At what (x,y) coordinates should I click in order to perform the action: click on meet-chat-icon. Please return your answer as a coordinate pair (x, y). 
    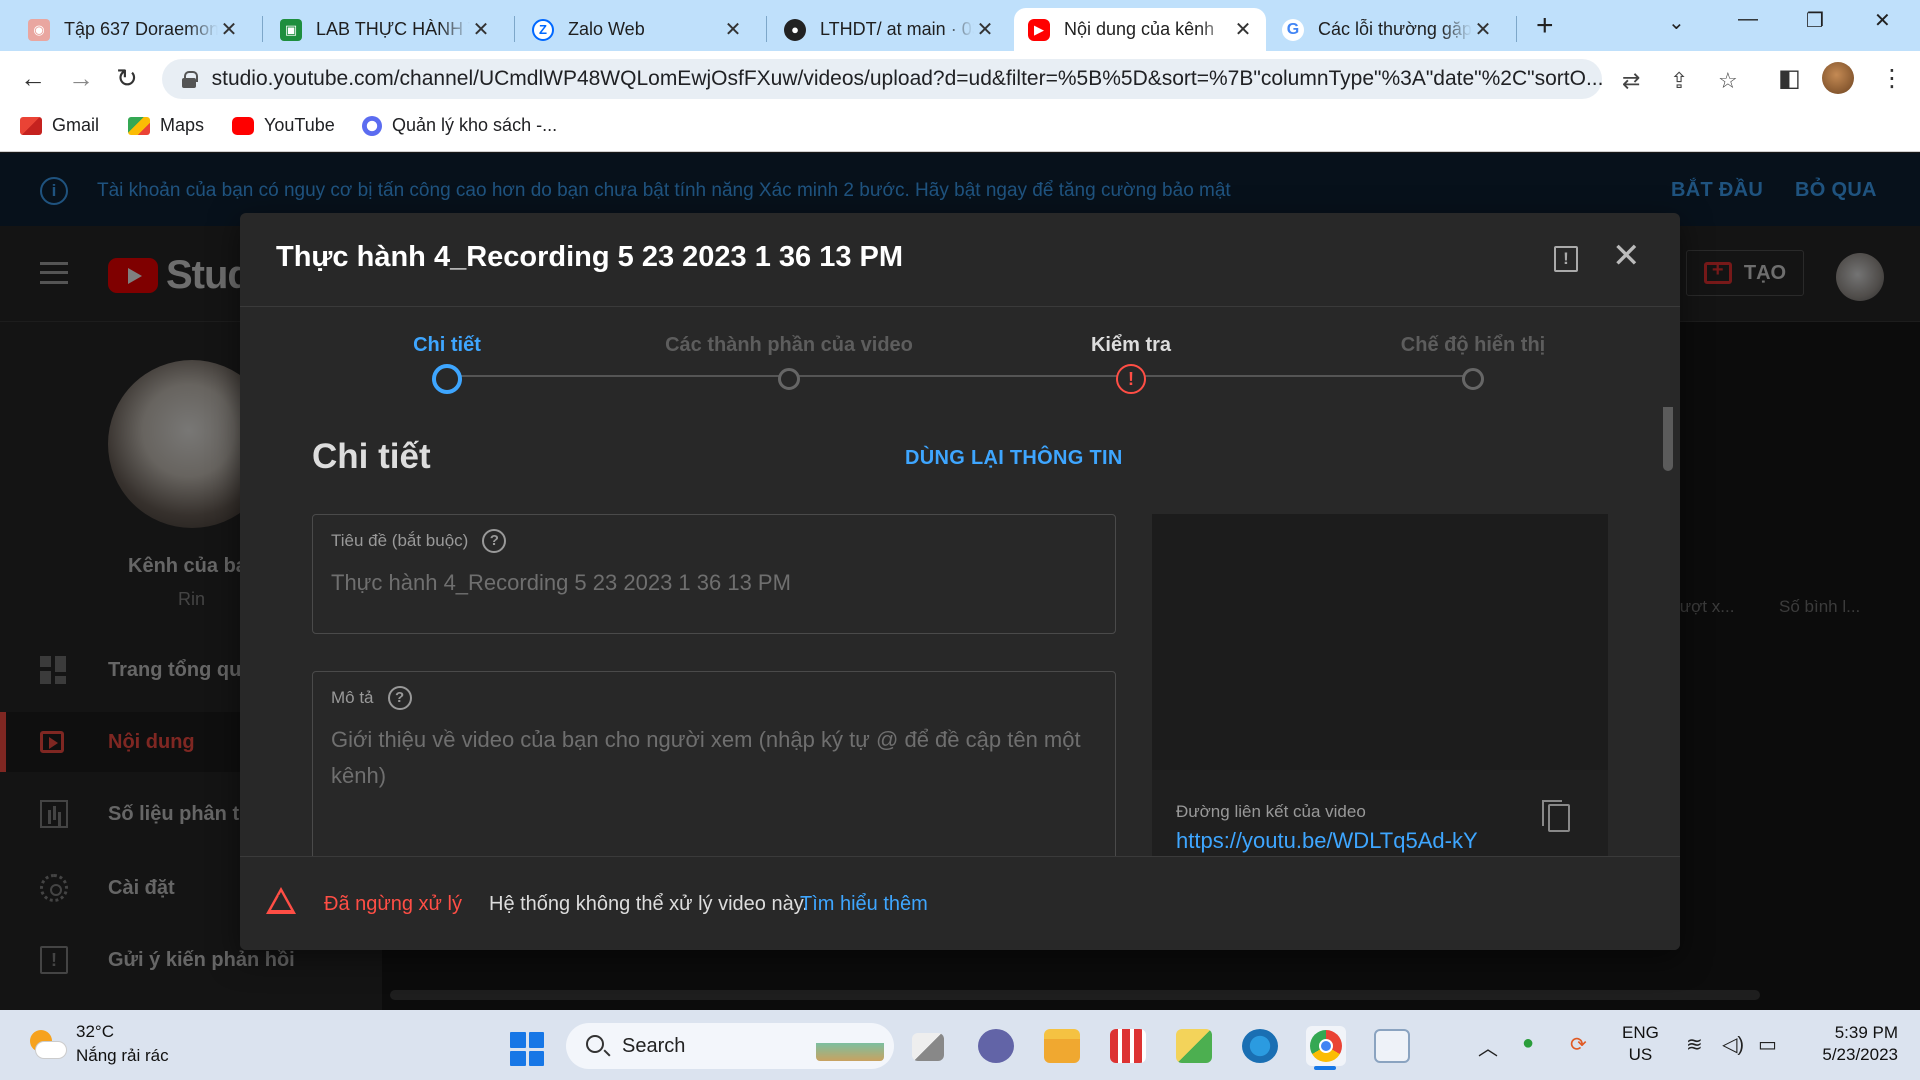
    Looking at the image, I should click on (996, 1046).